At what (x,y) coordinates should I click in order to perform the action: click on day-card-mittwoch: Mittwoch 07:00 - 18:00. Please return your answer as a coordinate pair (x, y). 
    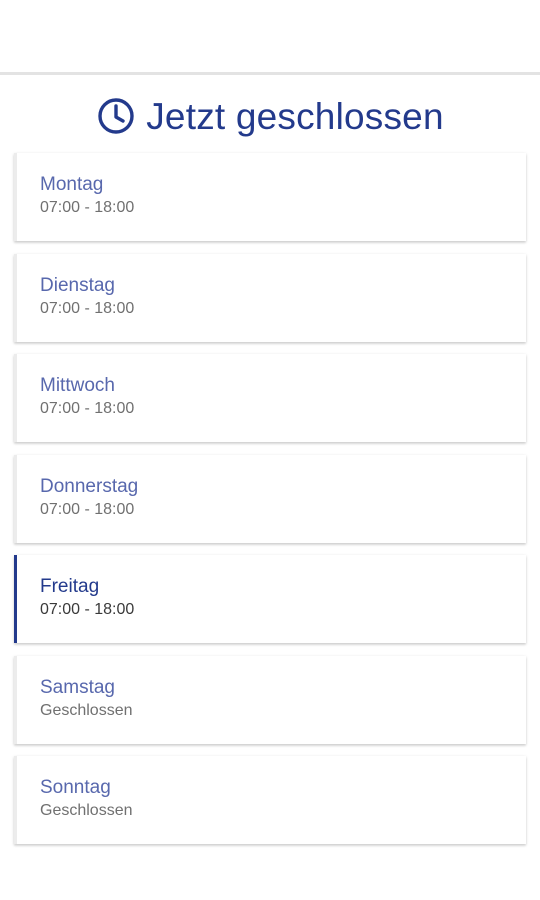
    Looking at the image, I should click on (270, 398).